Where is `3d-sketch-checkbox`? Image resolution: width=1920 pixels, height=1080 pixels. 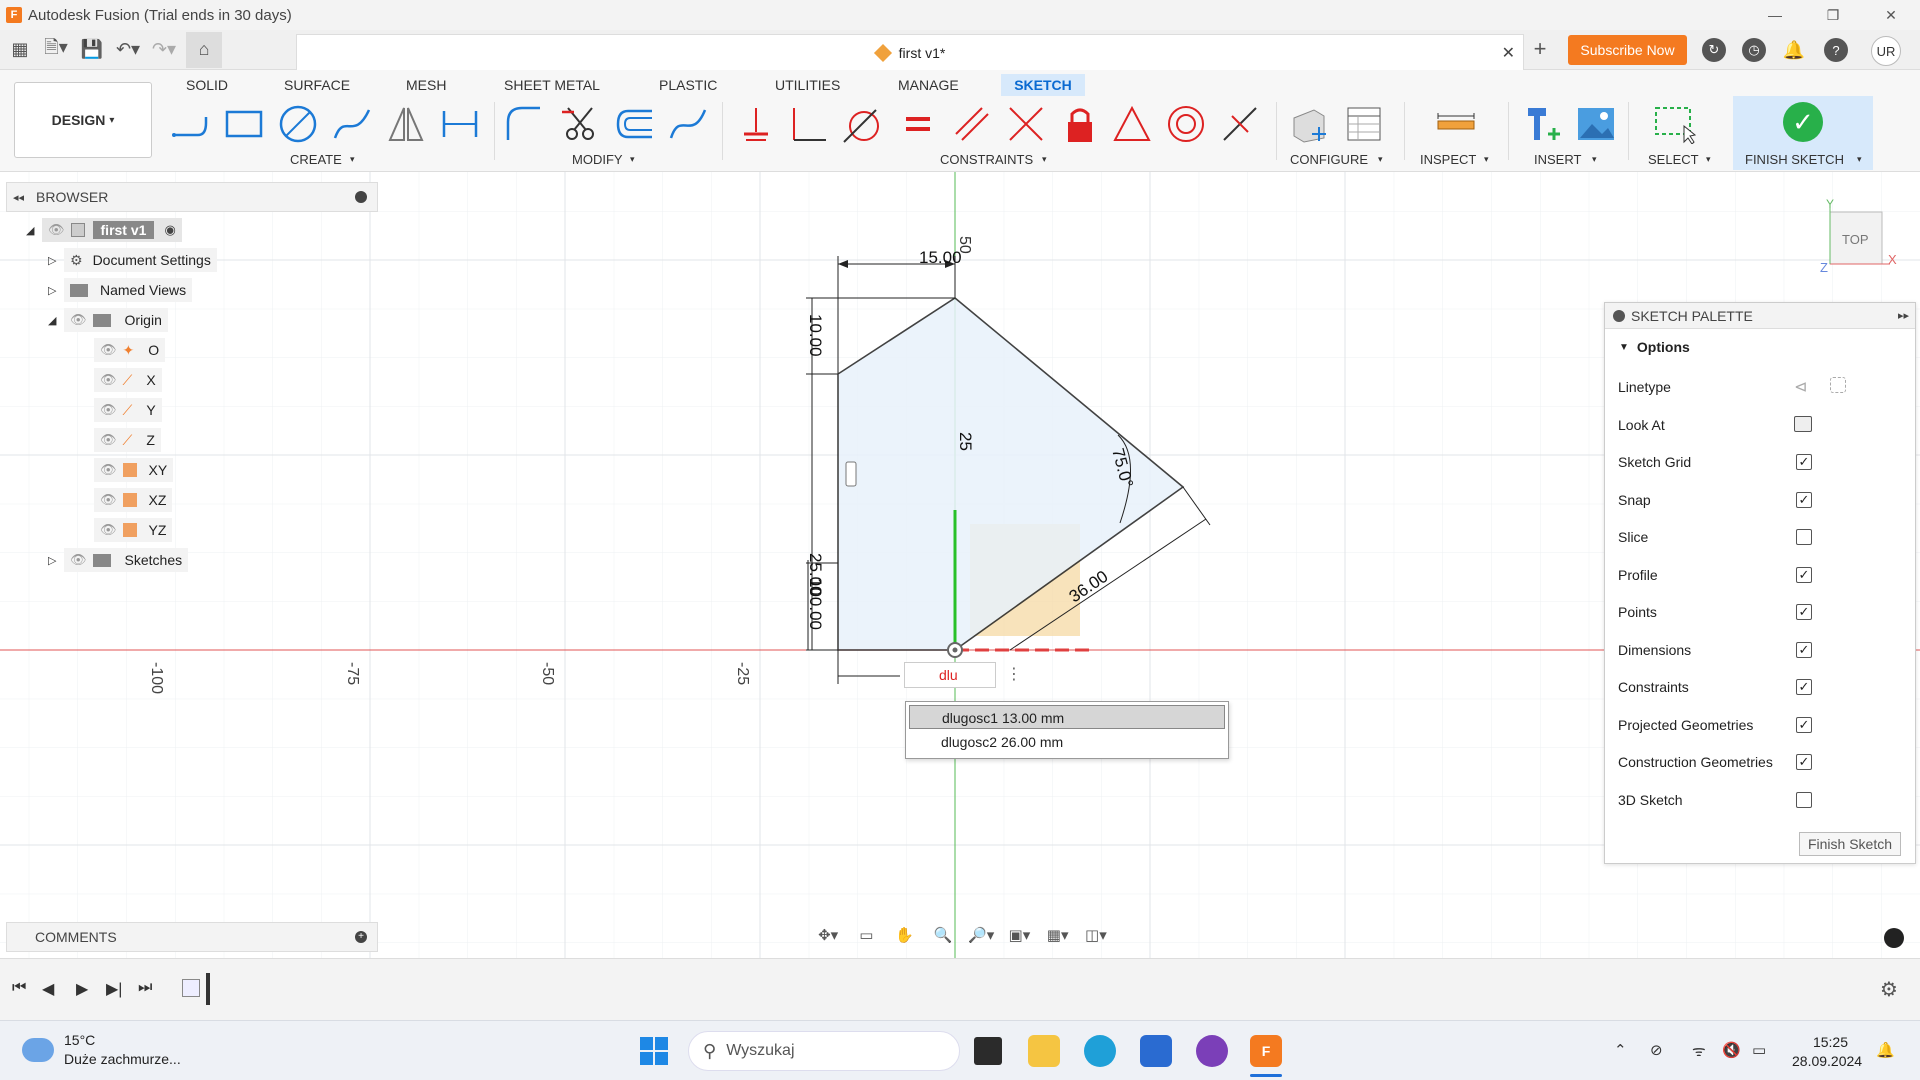 3d-sketch-checkbox is located at coordinates (1804, 800).